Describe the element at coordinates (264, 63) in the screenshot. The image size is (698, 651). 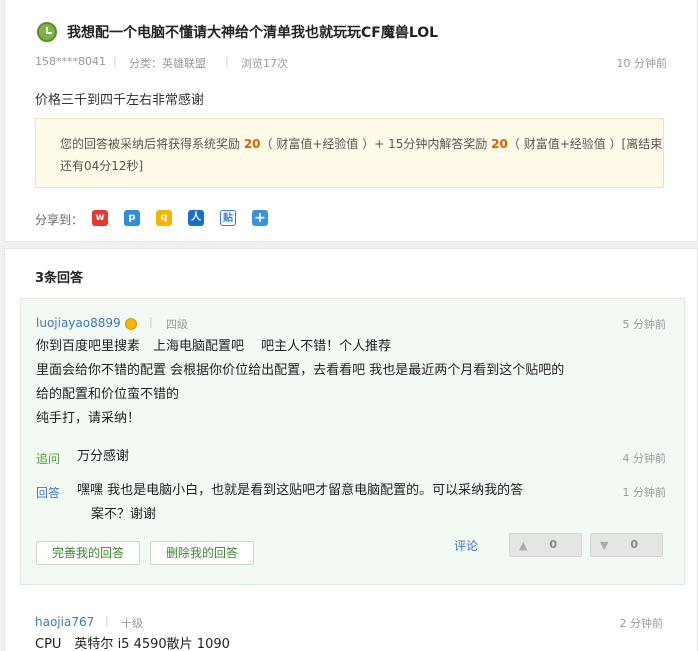
I see `question-views: 浏览17次` at that location.